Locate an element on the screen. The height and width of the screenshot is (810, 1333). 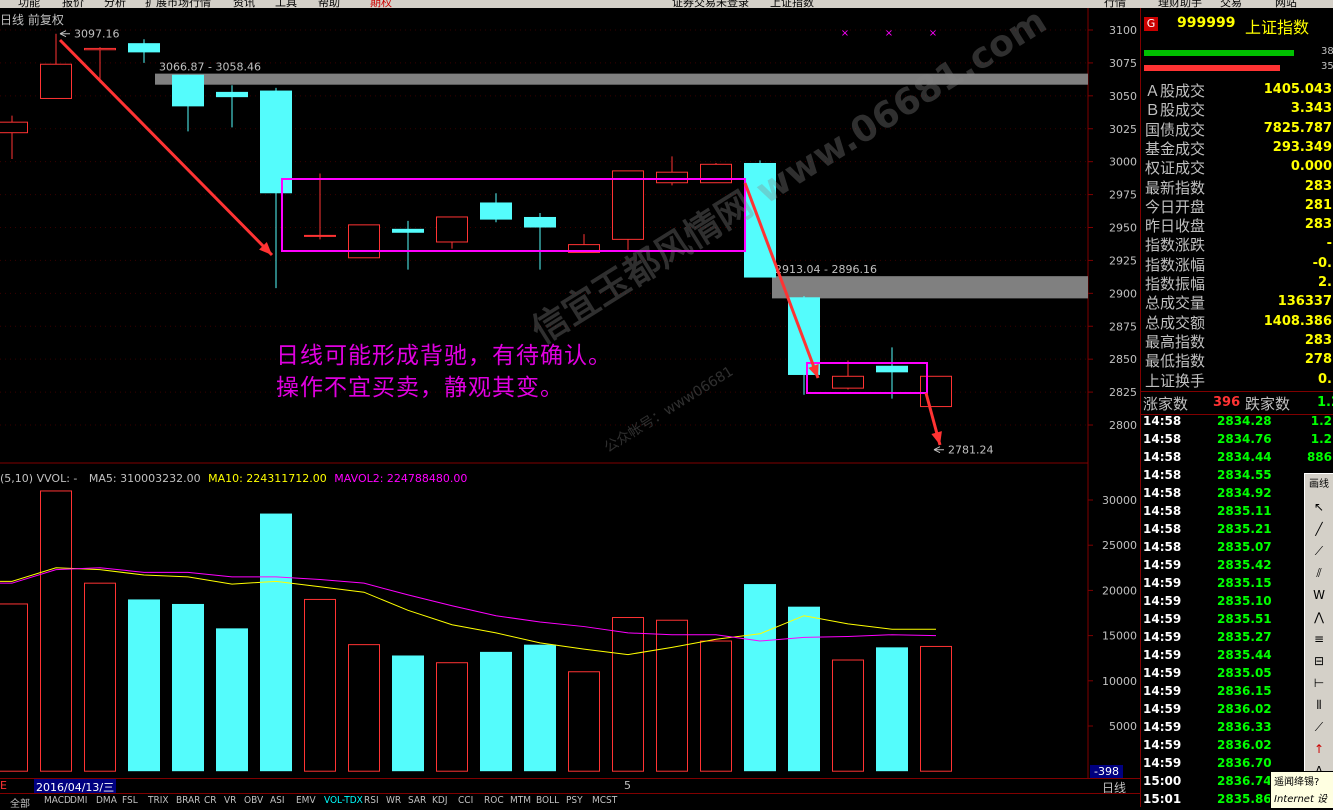
quote-row: 最低指数 278 is located at coordinates (1238, 360).